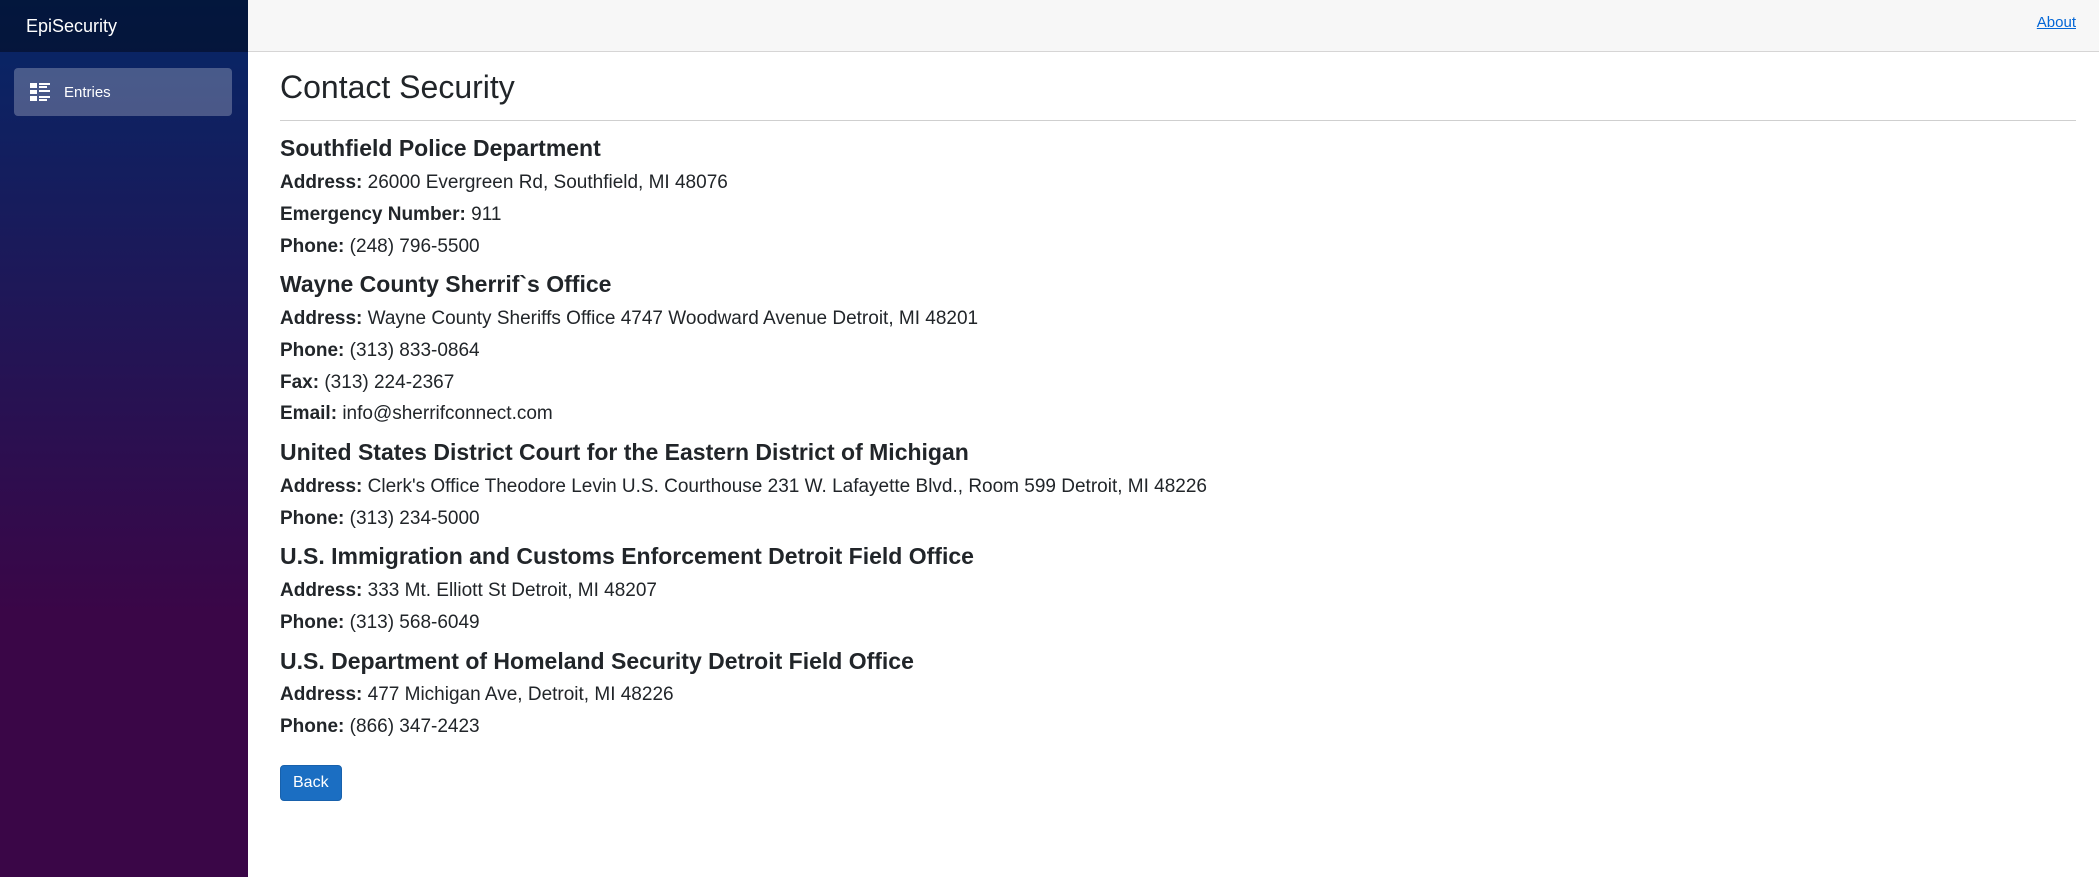  Describe the element at coordinates (311, 782) in the screenshot. I see `back-button: Back` at that location.